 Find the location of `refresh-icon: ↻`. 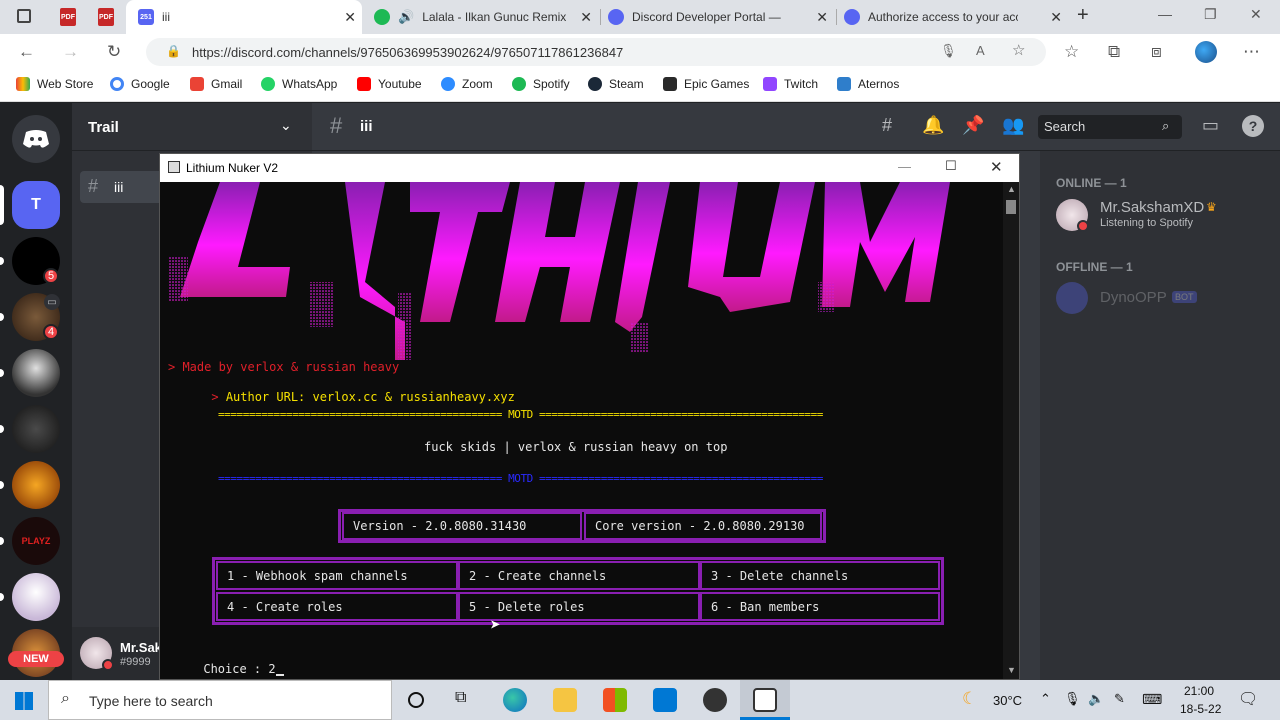

refresh-icon: ↻ is located at coordinates (114, 52).